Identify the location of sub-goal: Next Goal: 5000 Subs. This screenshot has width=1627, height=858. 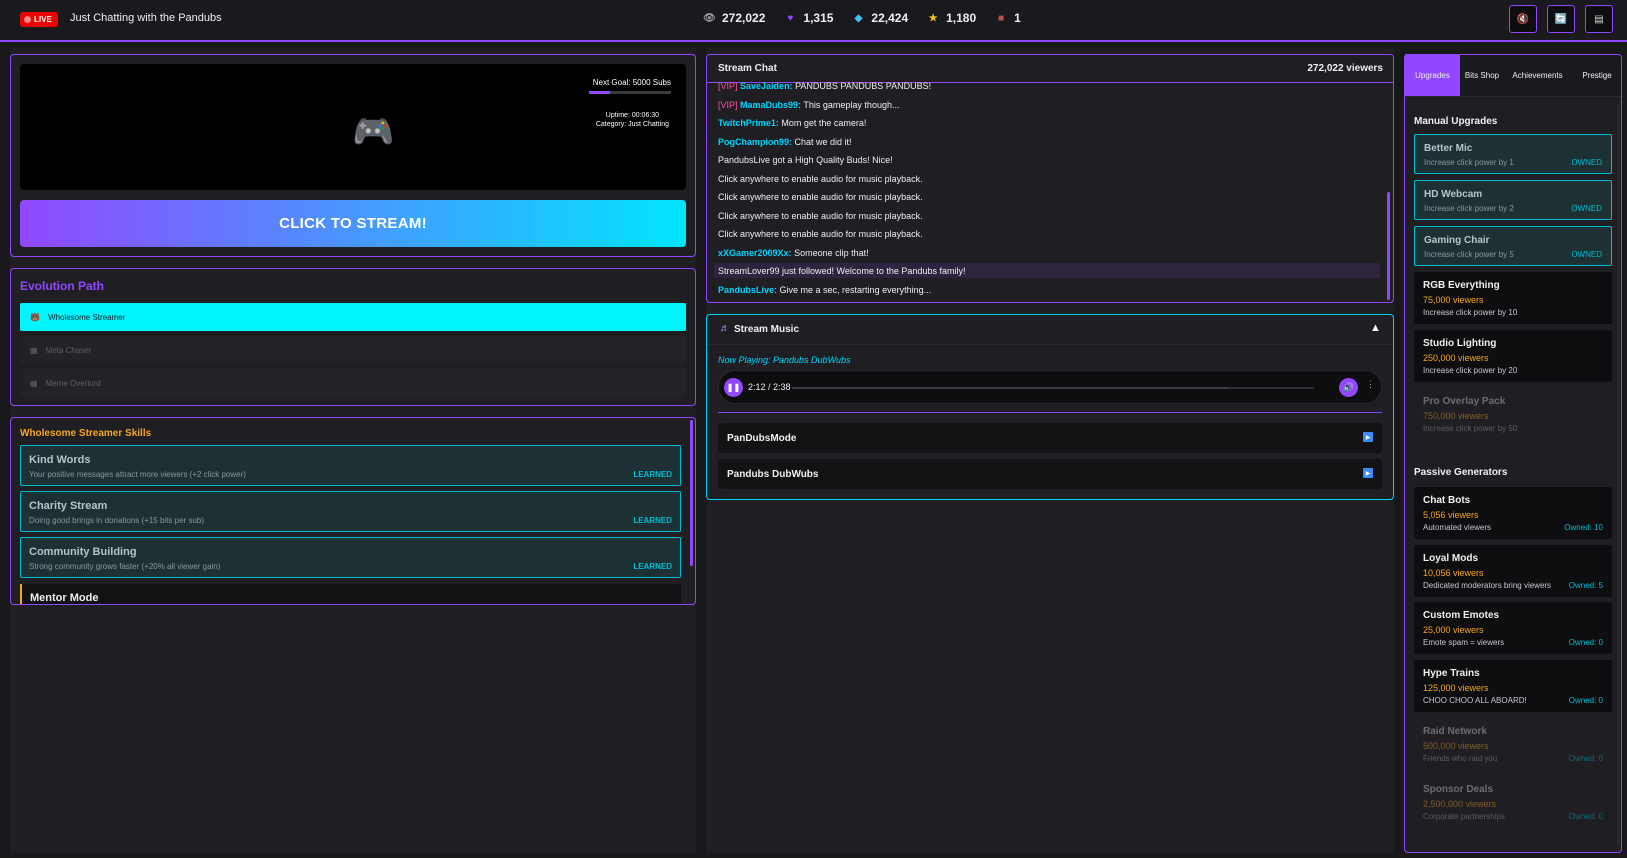
(630, 86).